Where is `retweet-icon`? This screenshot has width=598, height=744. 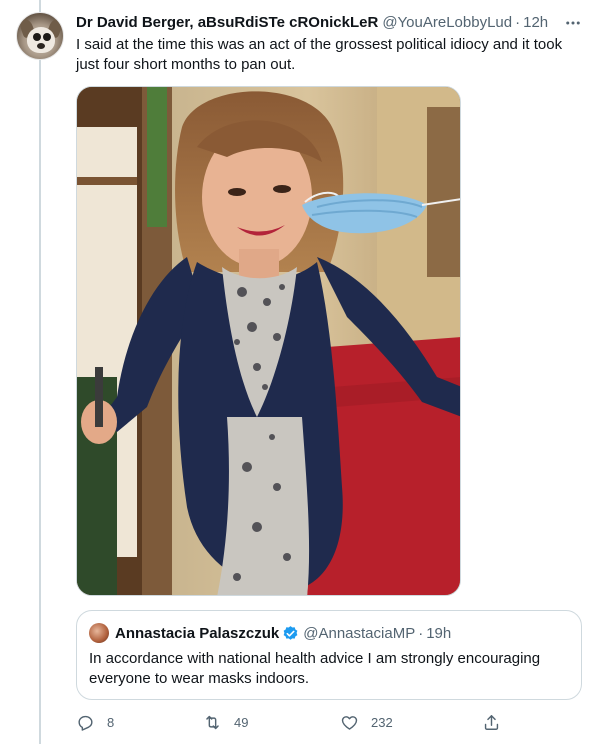 retweet-icon is located at coordinates (212, 722).